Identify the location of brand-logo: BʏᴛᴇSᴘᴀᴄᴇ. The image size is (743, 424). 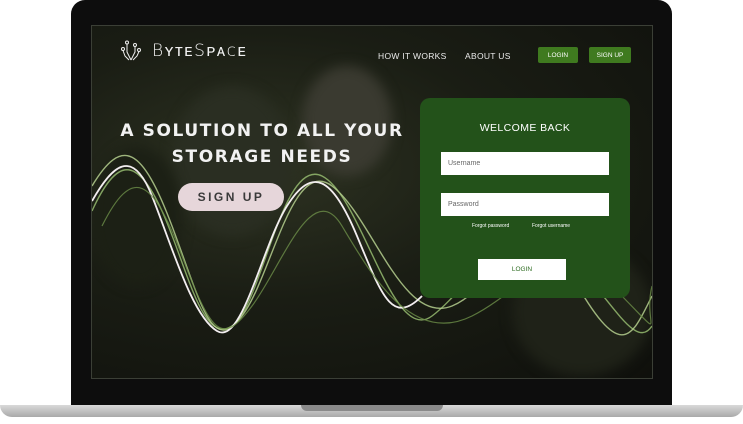
(183, 51).